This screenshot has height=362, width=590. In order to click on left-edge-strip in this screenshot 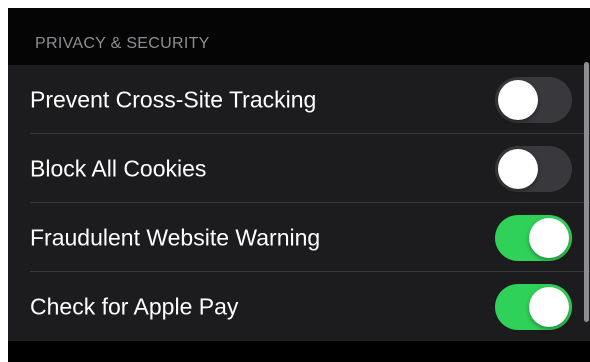, I will do `click(4, 181)`.